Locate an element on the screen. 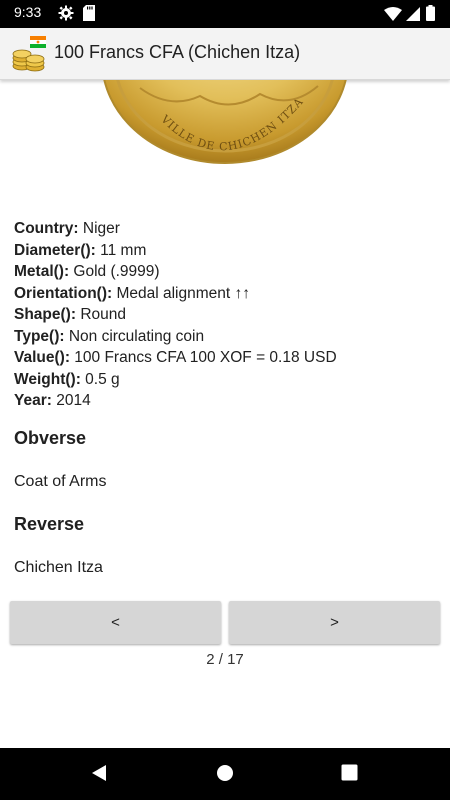 The image size is (450, 800). detail-key: Country: is located at coordinates (46, 228).